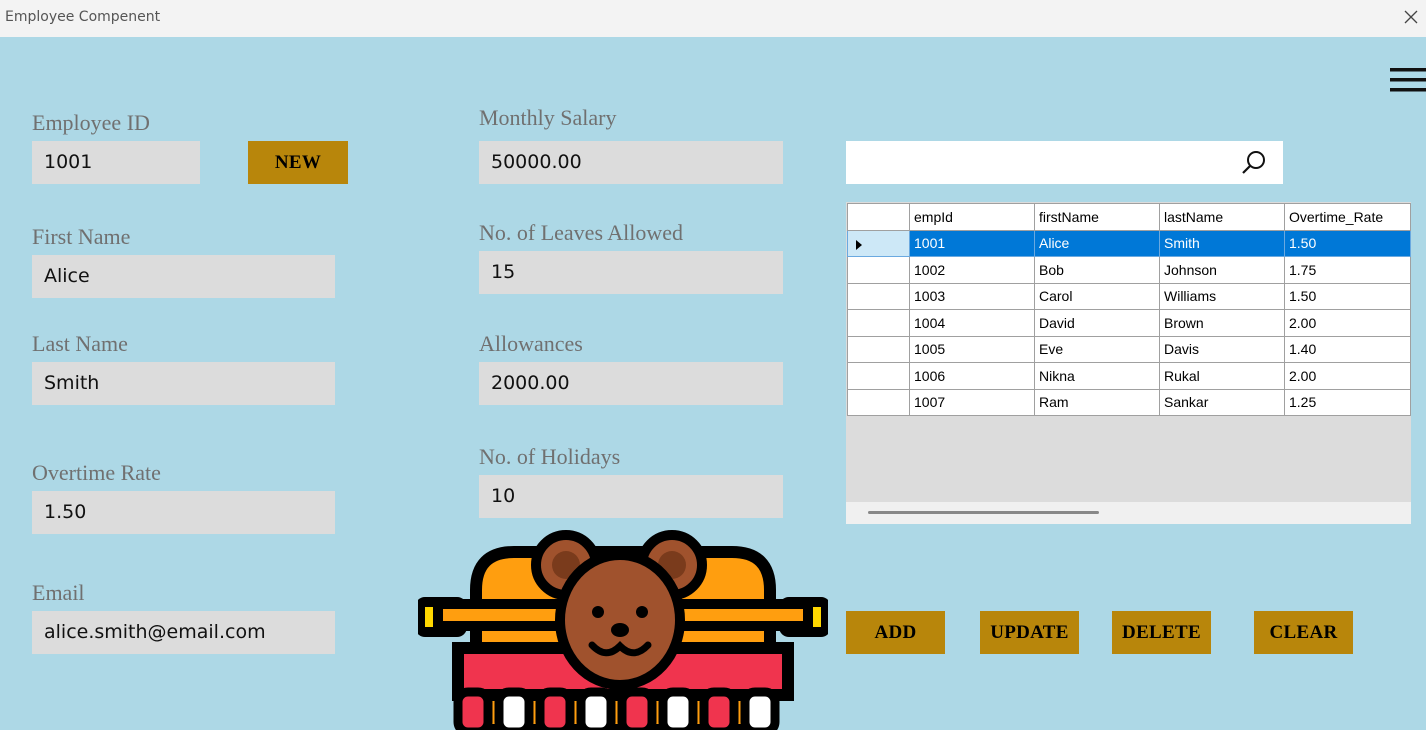  I want to click on column-header-empid: empId, so click(972, 217).